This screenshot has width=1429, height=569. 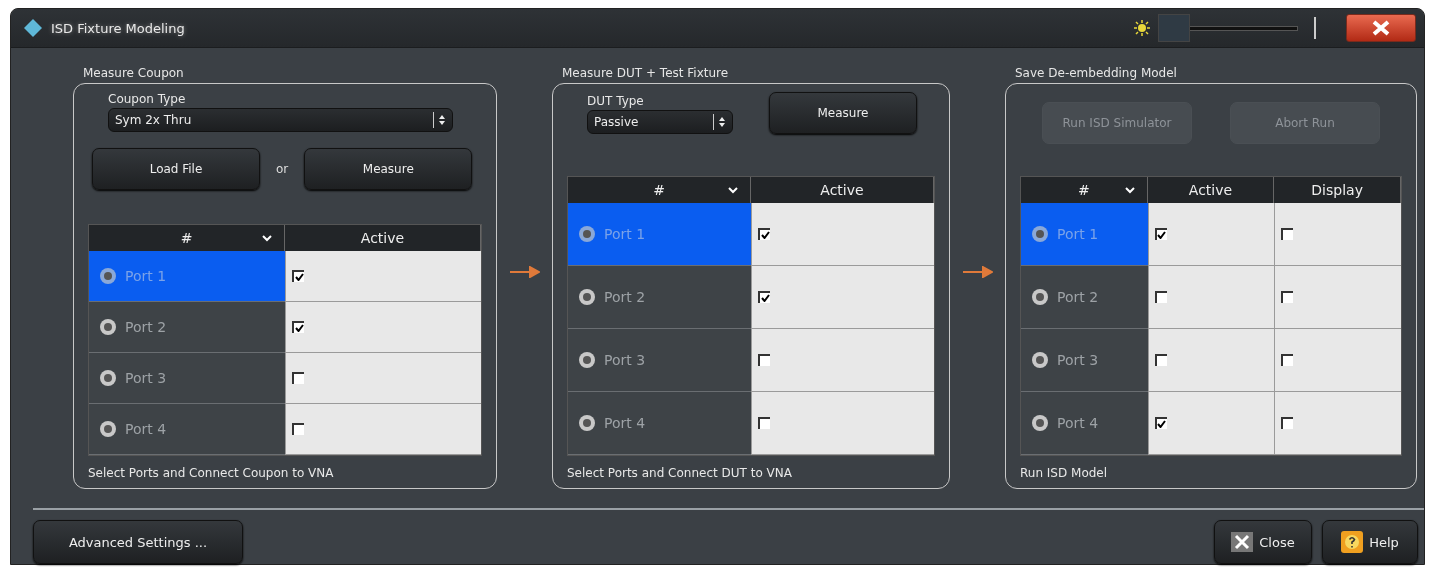 I want to click on or-label: or, so click(x=282, y=169).